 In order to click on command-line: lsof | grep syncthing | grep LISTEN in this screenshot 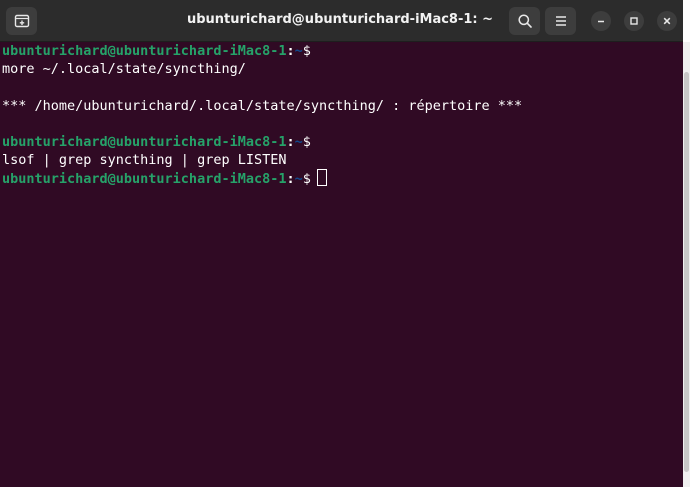, I will do `click(144, 160)`.